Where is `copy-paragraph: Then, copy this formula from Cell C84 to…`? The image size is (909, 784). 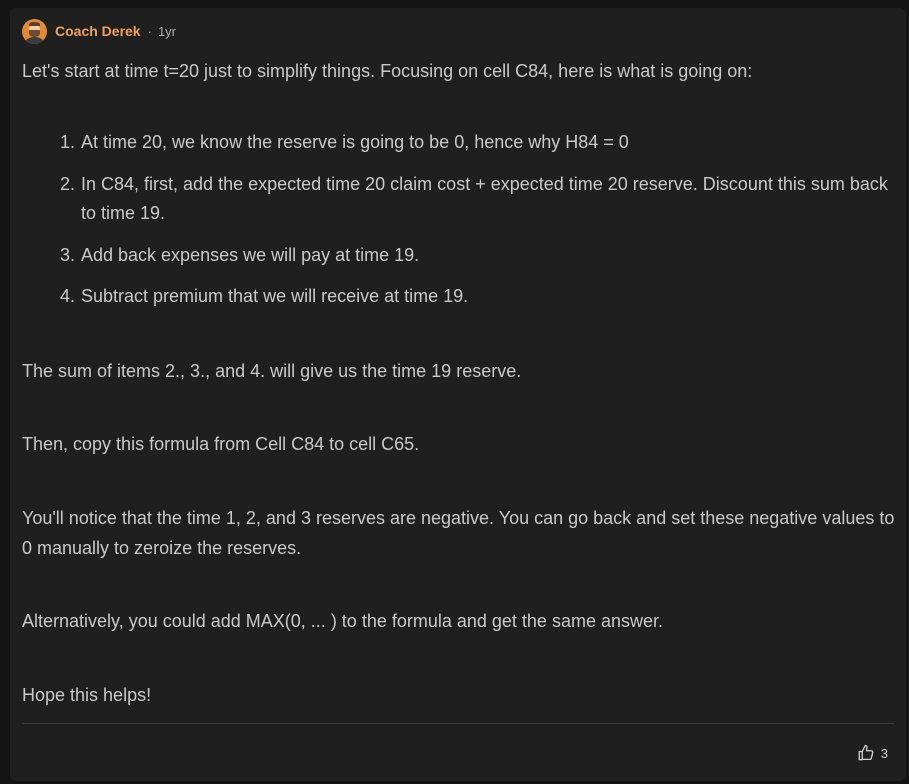 copy-paragraph: Then, copy this formula from Cell C84 to… is located at coordinates (221, 444).